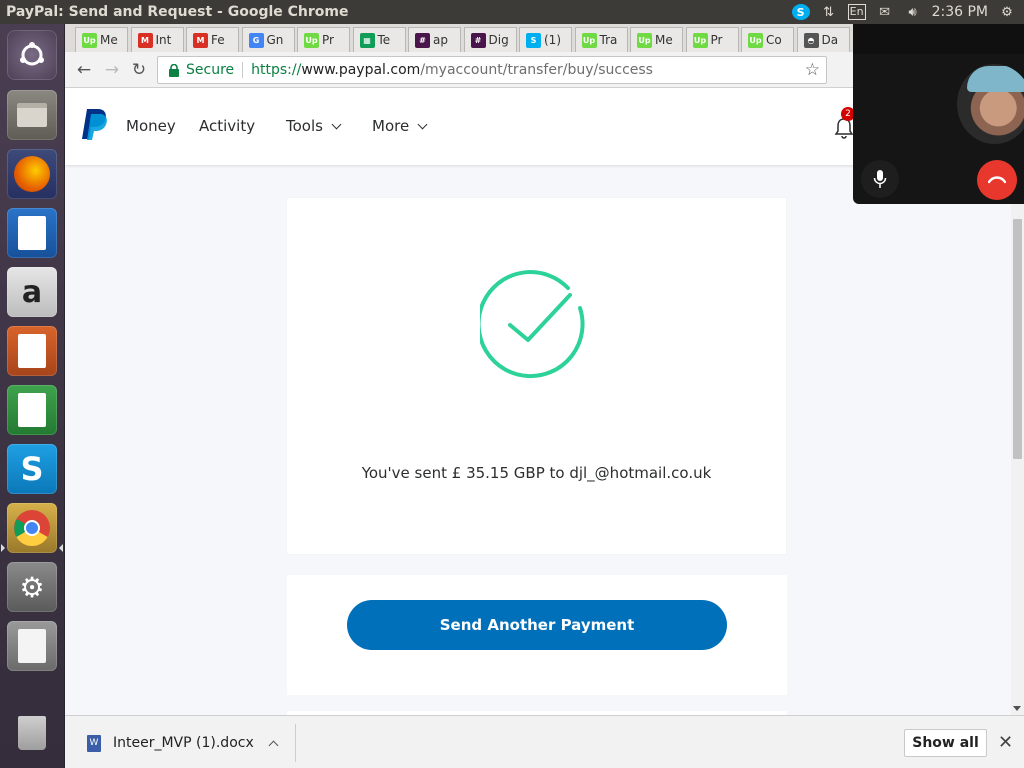 The image size is (1024, 768). Describe the element at coordinates (84, 70) in the screenshot. I see `back-button: ←` at that location.